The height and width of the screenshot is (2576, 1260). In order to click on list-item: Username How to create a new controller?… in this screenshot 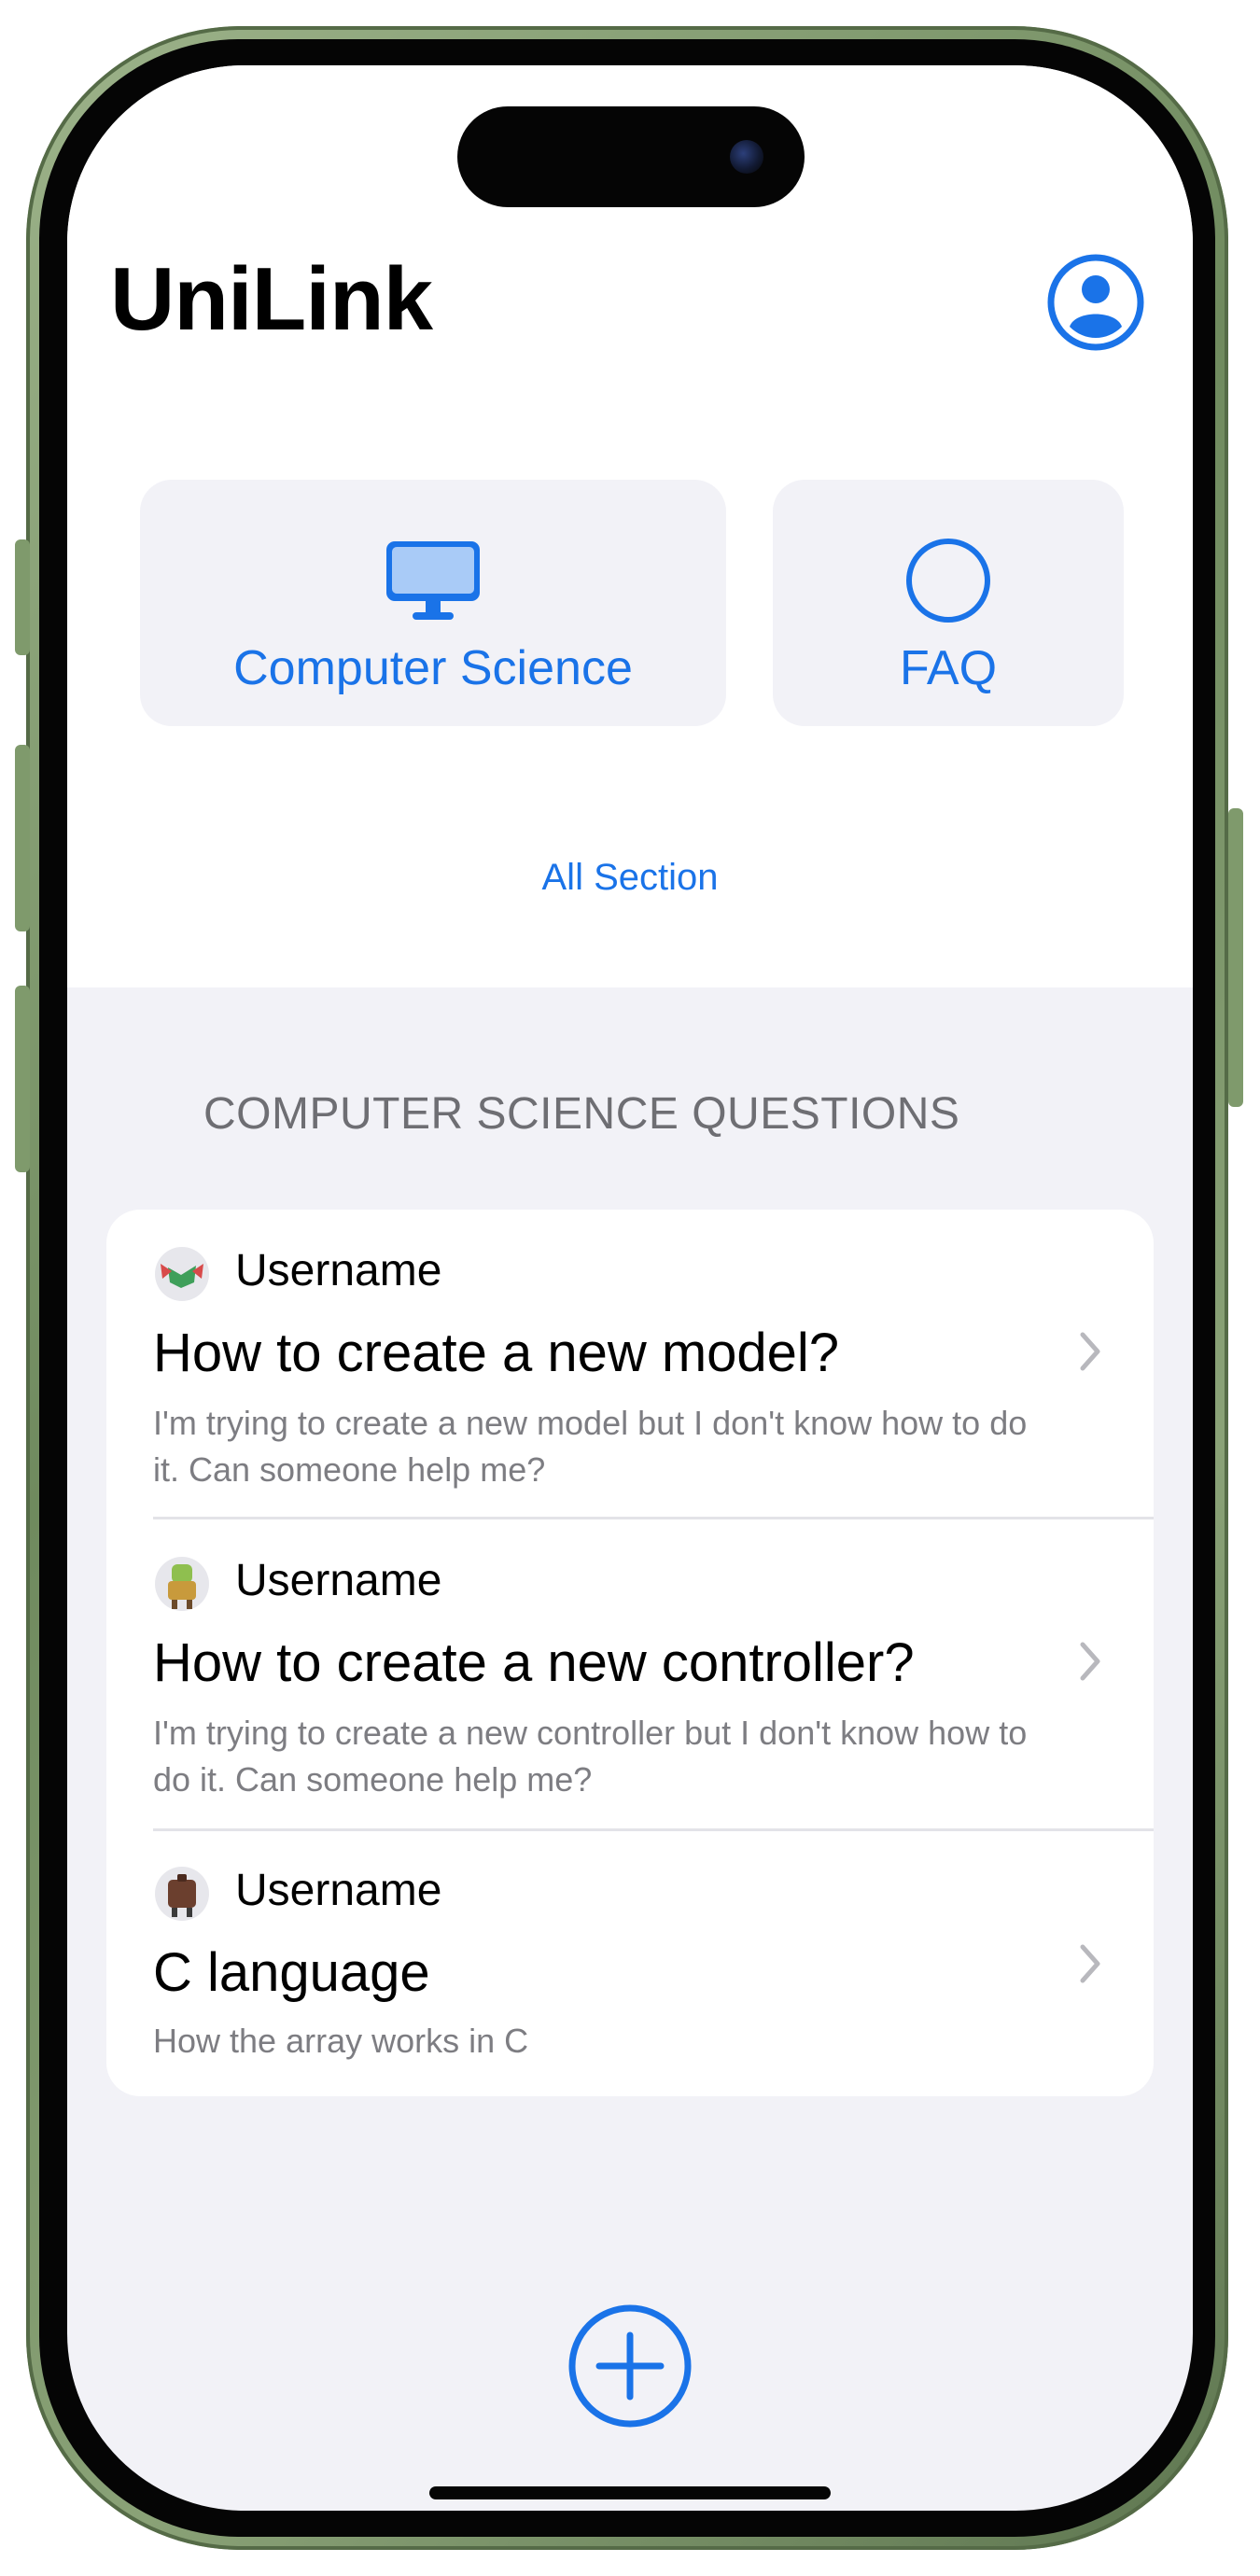, I will do `click(630, 1675)`.